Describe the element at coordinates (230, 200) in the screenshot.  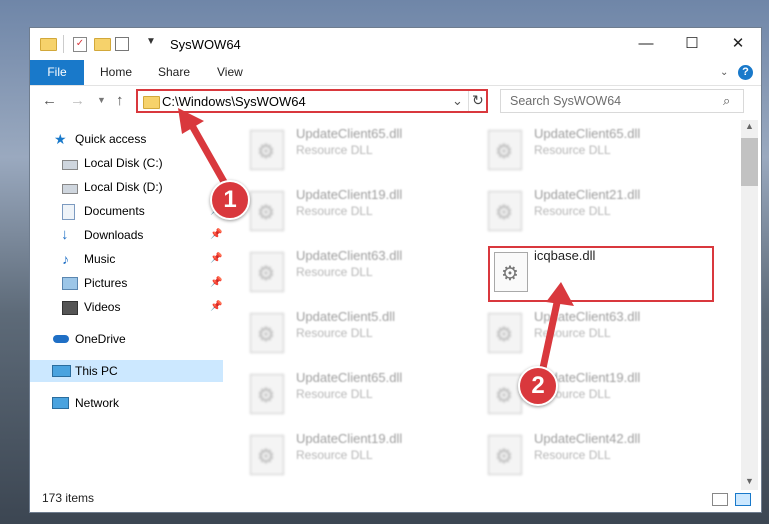
I see `step-badge-1: 1` at that location.